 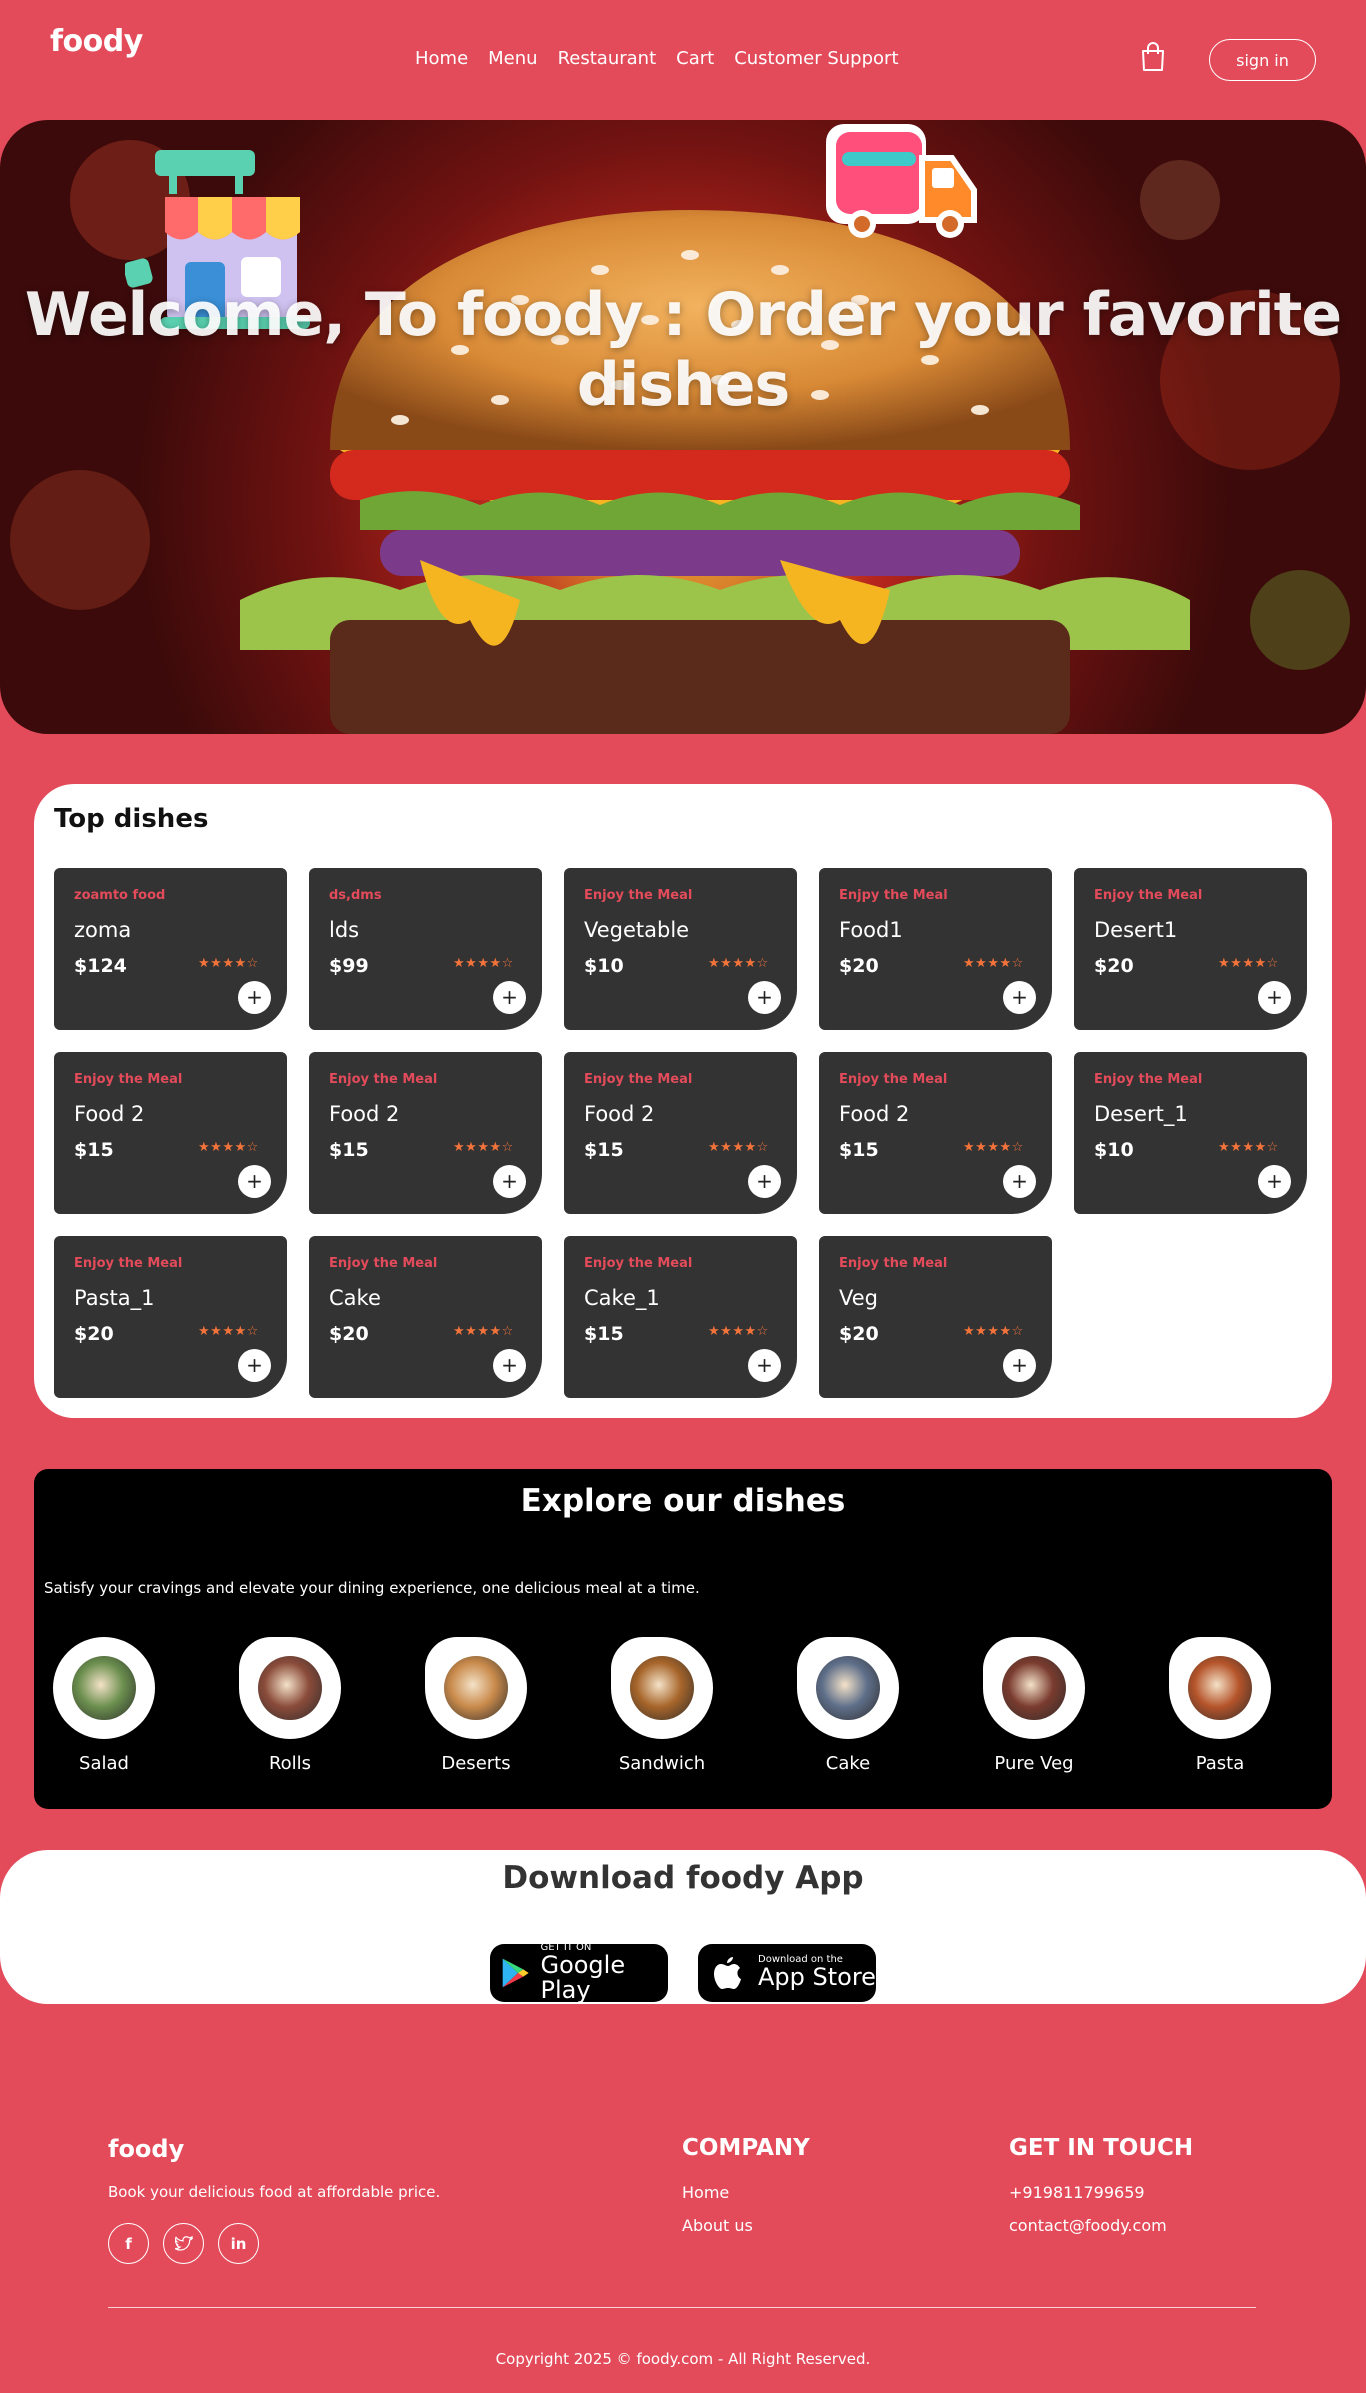 I want to click on footer-phone: +919811799659, so click(x=1077, y=2192).